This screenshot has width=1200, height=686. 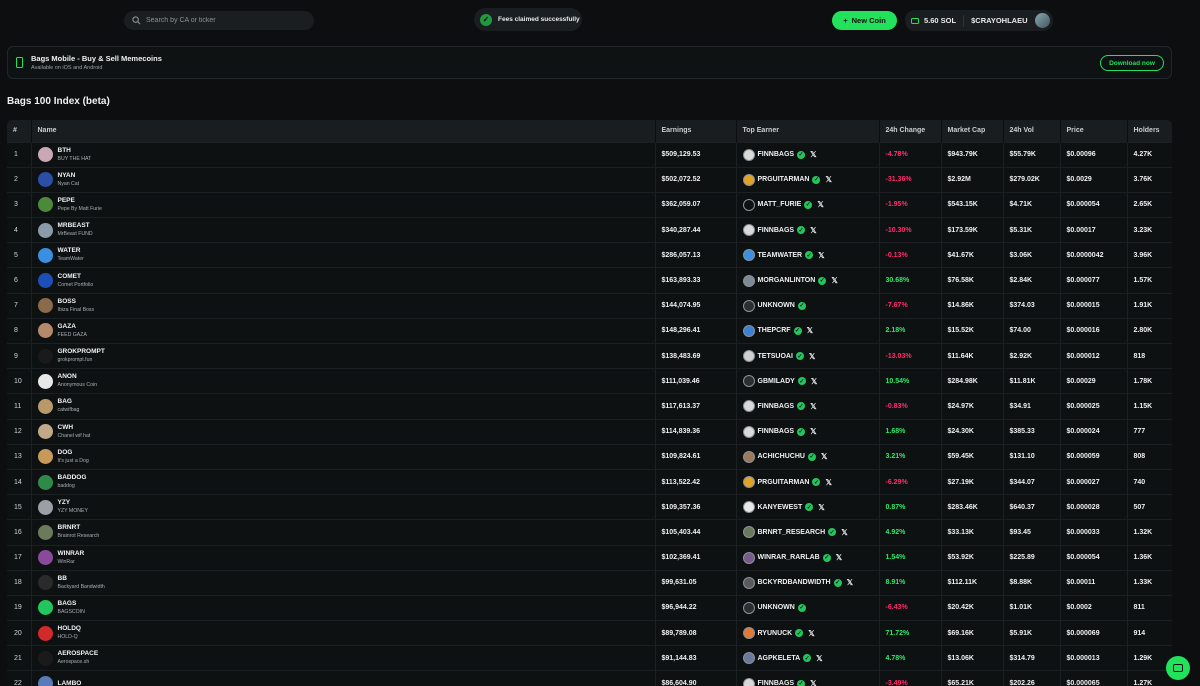 What do you see at coordinates (1042, 20) in the screenshot?
I see `avatar` at bounding box center [1042, 20].